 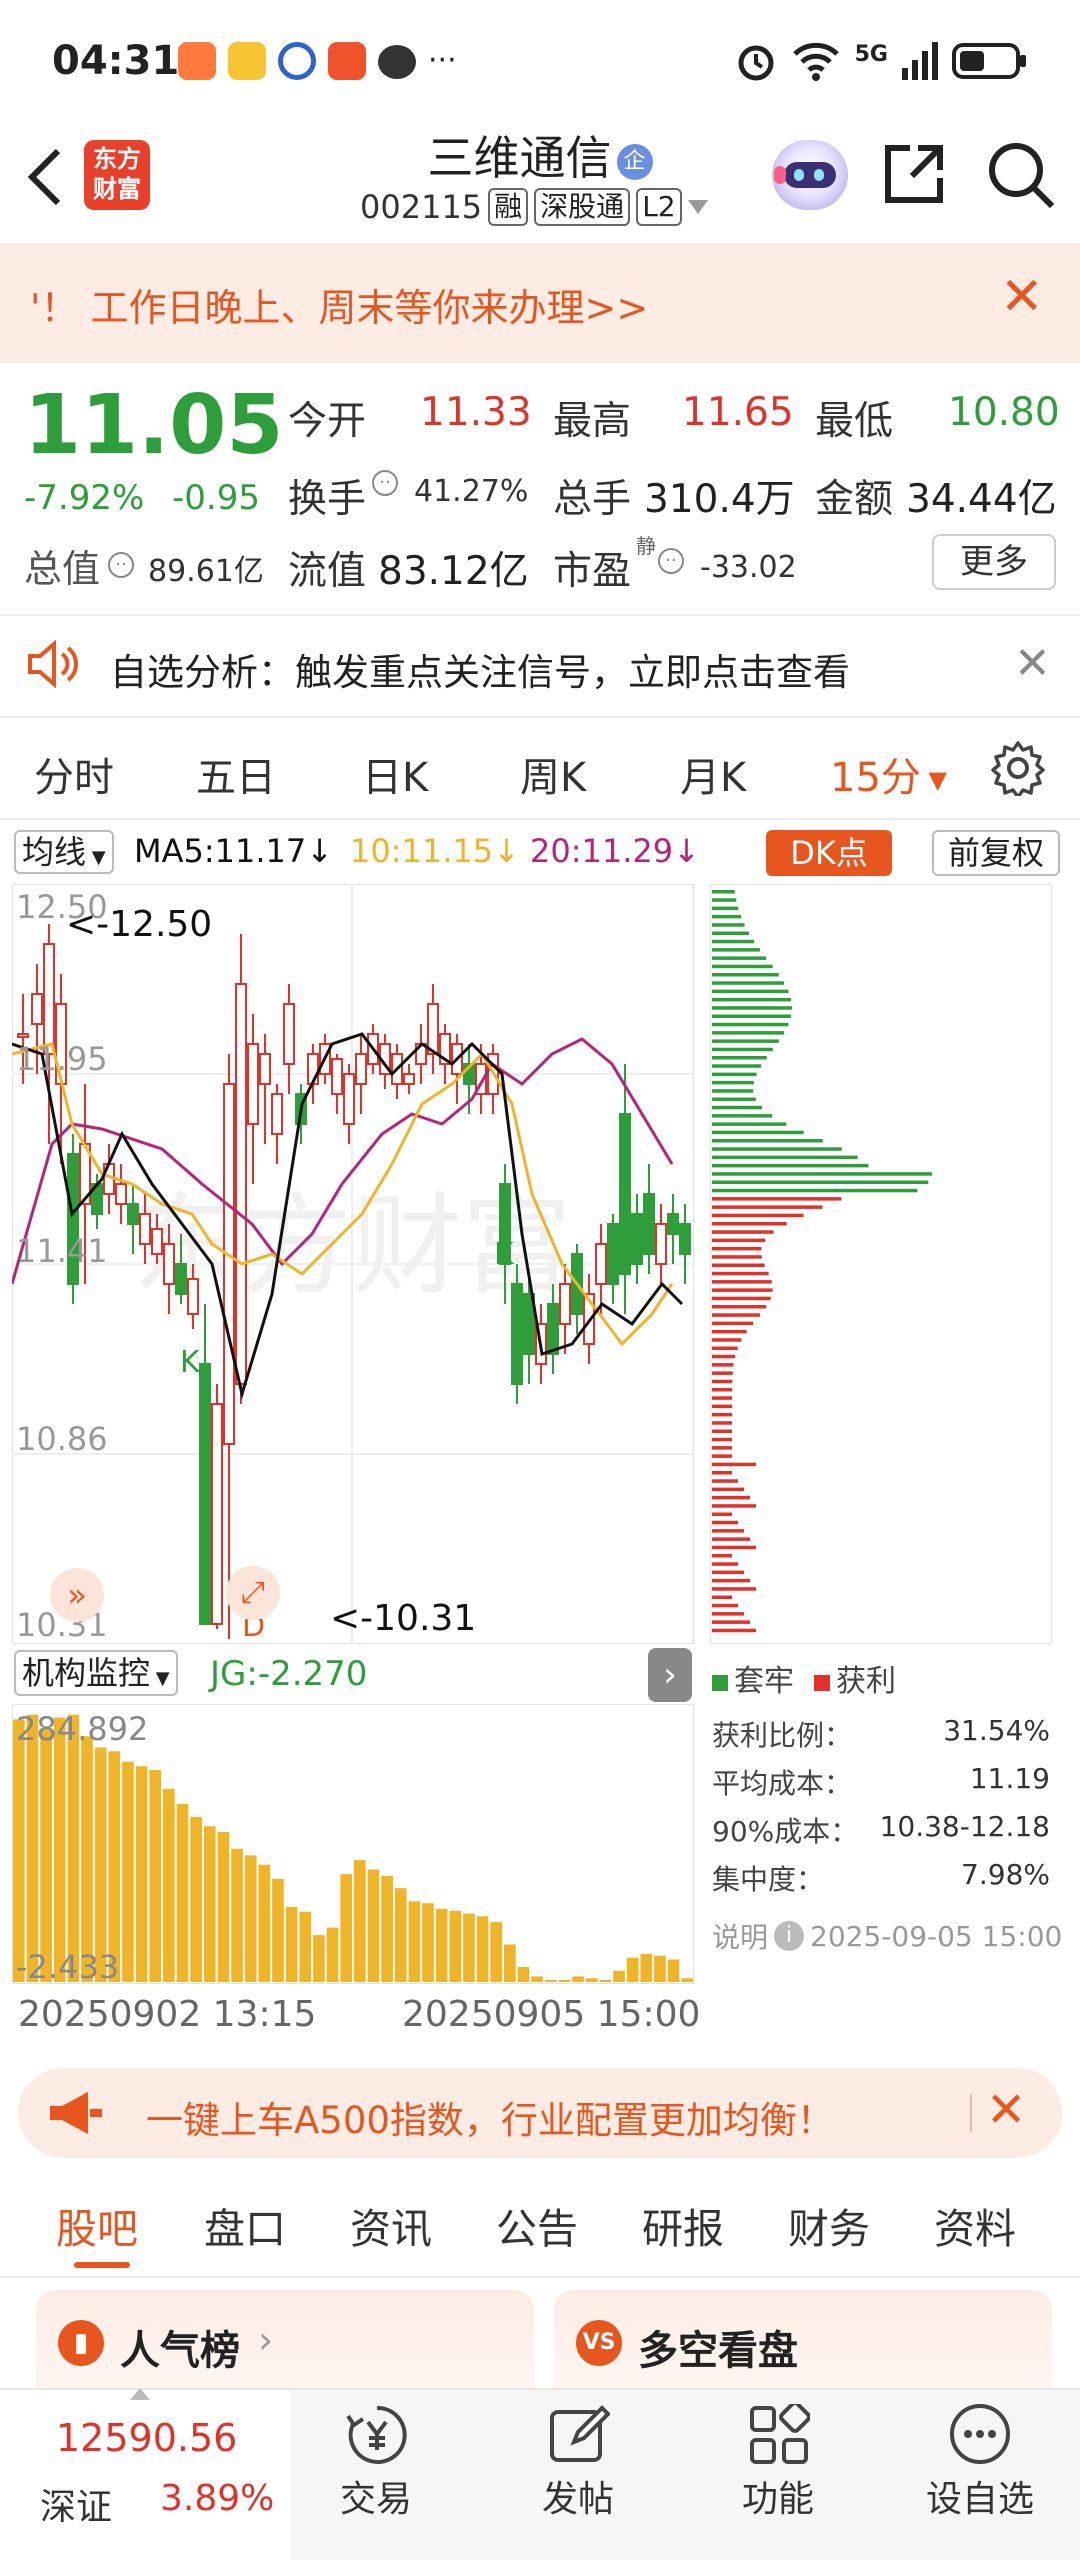 What do you see at coordinates (145, 2474) in the screenshot?
I see `index-widget: 12590.56 深证 3.89%` at bounding box center [145, 2474].